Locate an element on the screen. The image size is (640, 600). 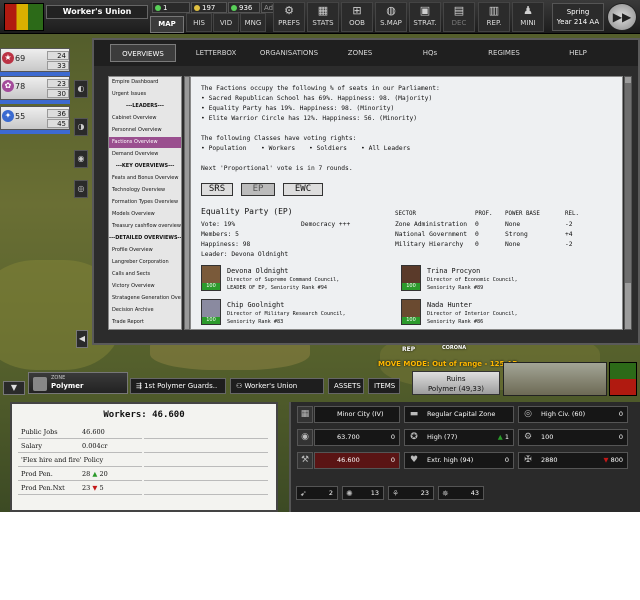
down-arrow-icon: ▼ is located at coordinates (95, 488).